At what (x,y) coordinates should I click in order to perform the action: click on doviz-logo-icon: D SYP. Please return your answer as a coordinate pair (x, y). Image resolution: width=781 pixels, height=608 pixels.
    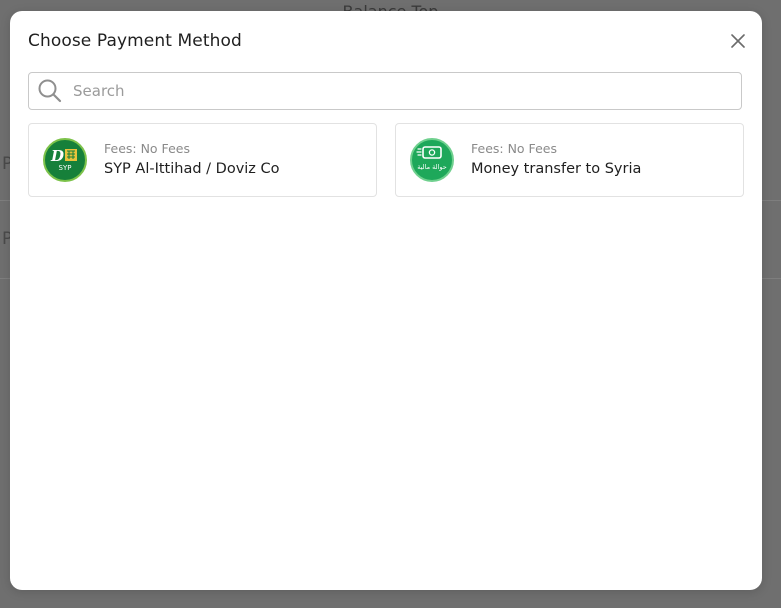
    Looking at the image, I should click on (65, 160).